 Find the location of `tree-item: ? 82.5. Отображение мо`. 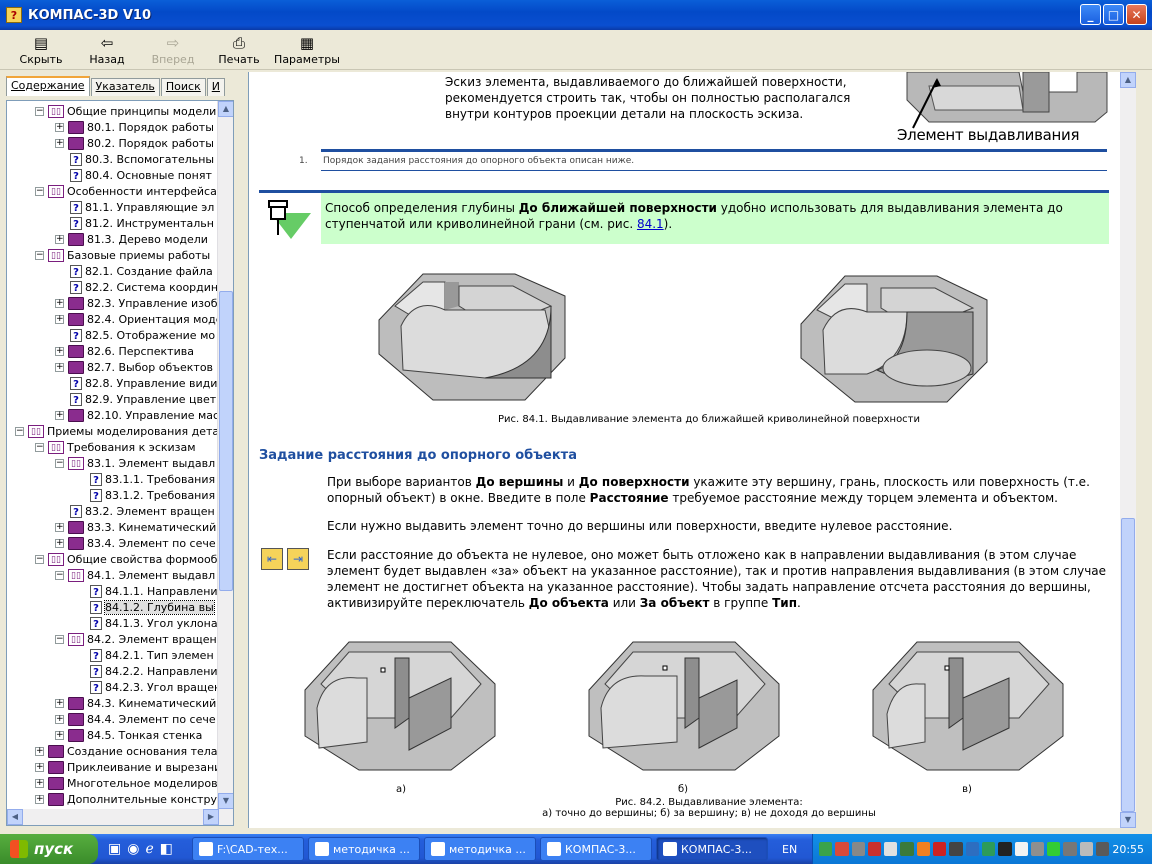

tree-item: ? 82.5. Отображение мо is located at coordinates (135, 335).